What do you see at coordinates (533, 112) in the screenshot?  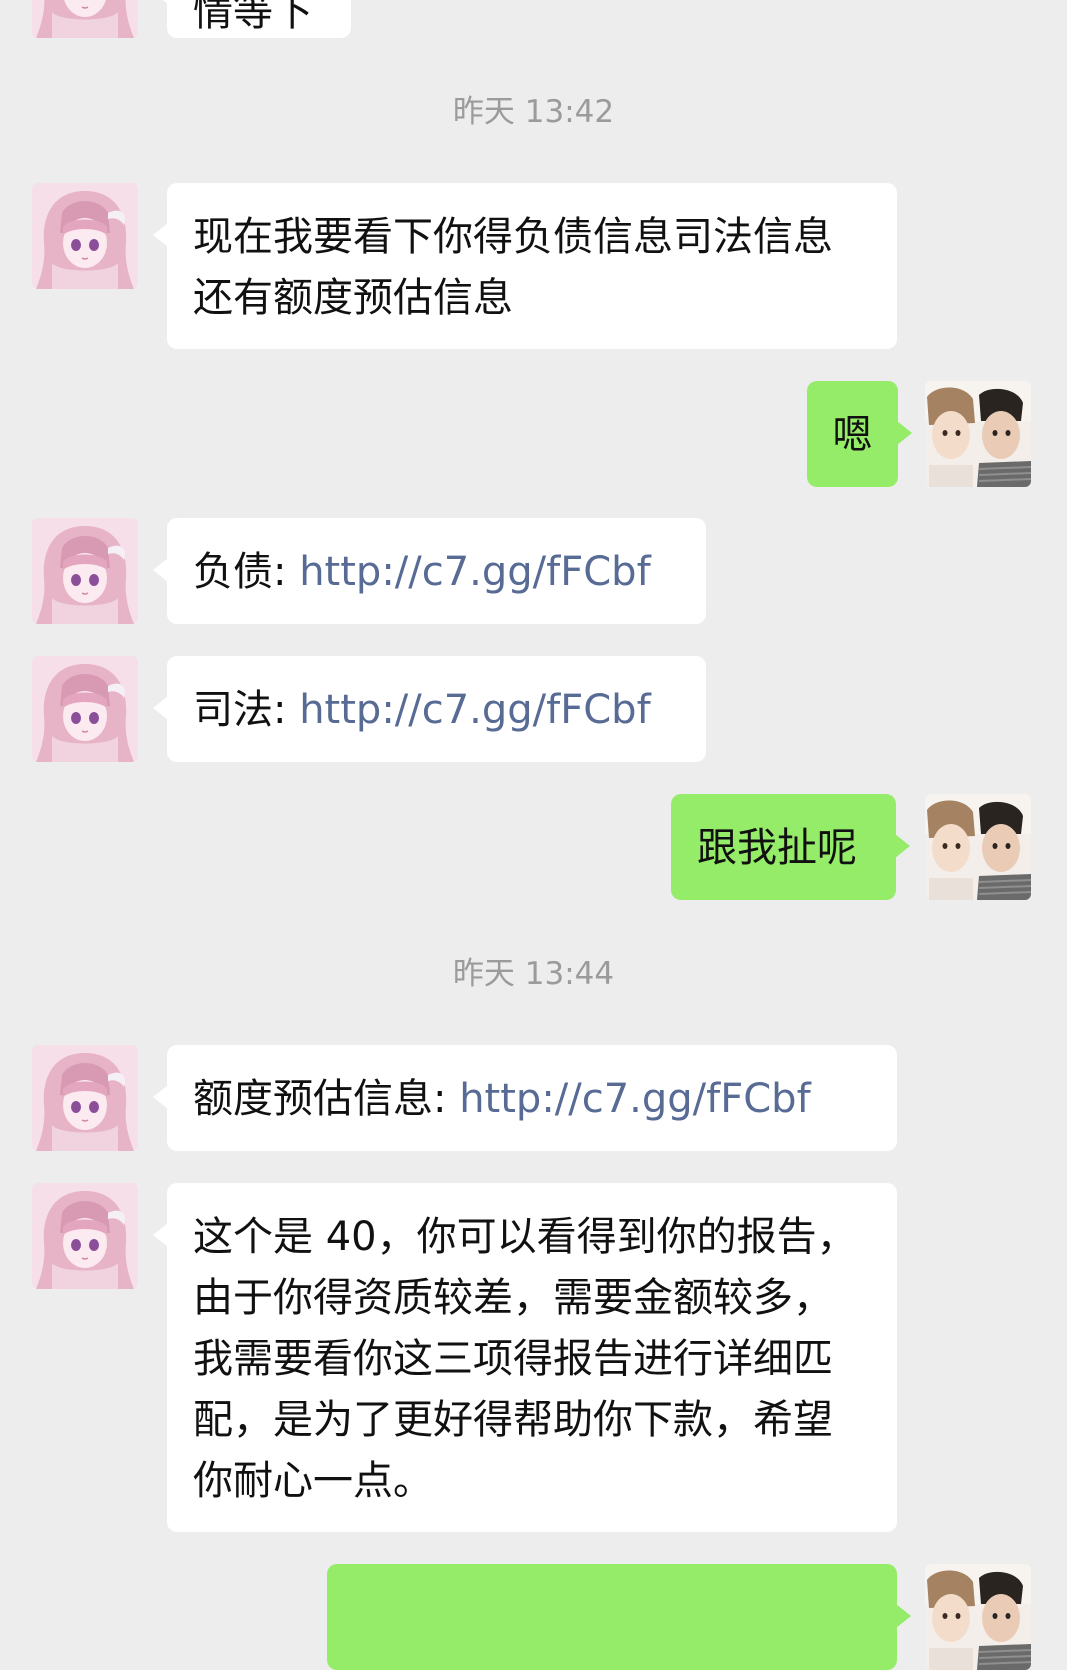 I see `timestamp: 昨天 13:42` at bounding box center [533, 112].